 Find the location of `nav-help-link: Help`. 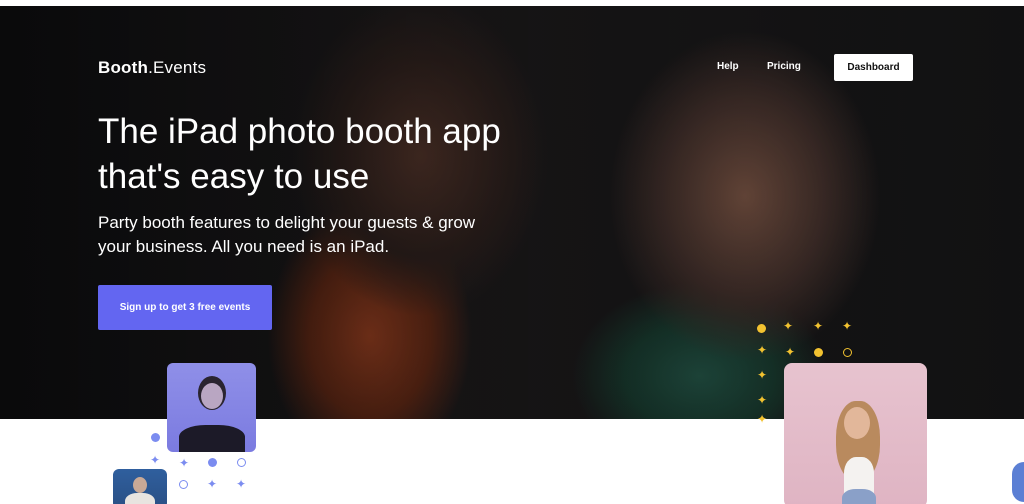

nav-help-link: Help is located at coordinates (728, 66).